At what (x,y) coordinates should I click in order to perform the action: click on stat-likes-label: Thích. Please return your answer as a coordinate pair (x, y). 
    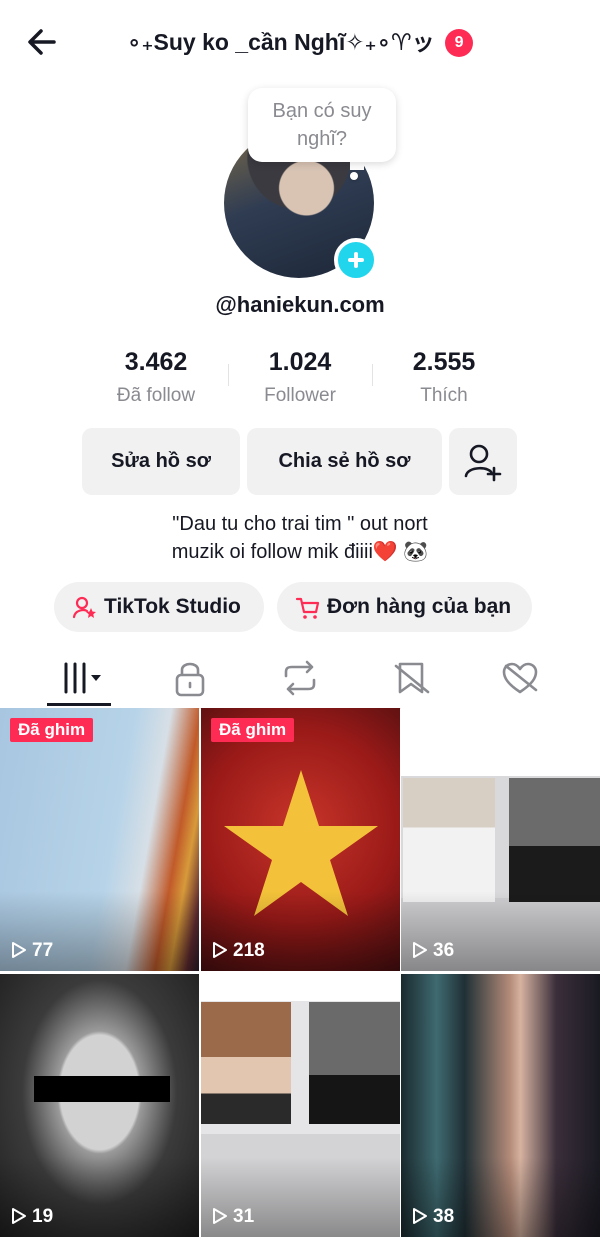
    Looking at the image, I should click on (444, 395).